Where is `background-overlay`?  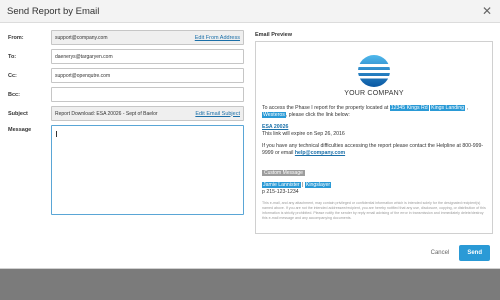 background-overlay is located at coordinates (250, 284).